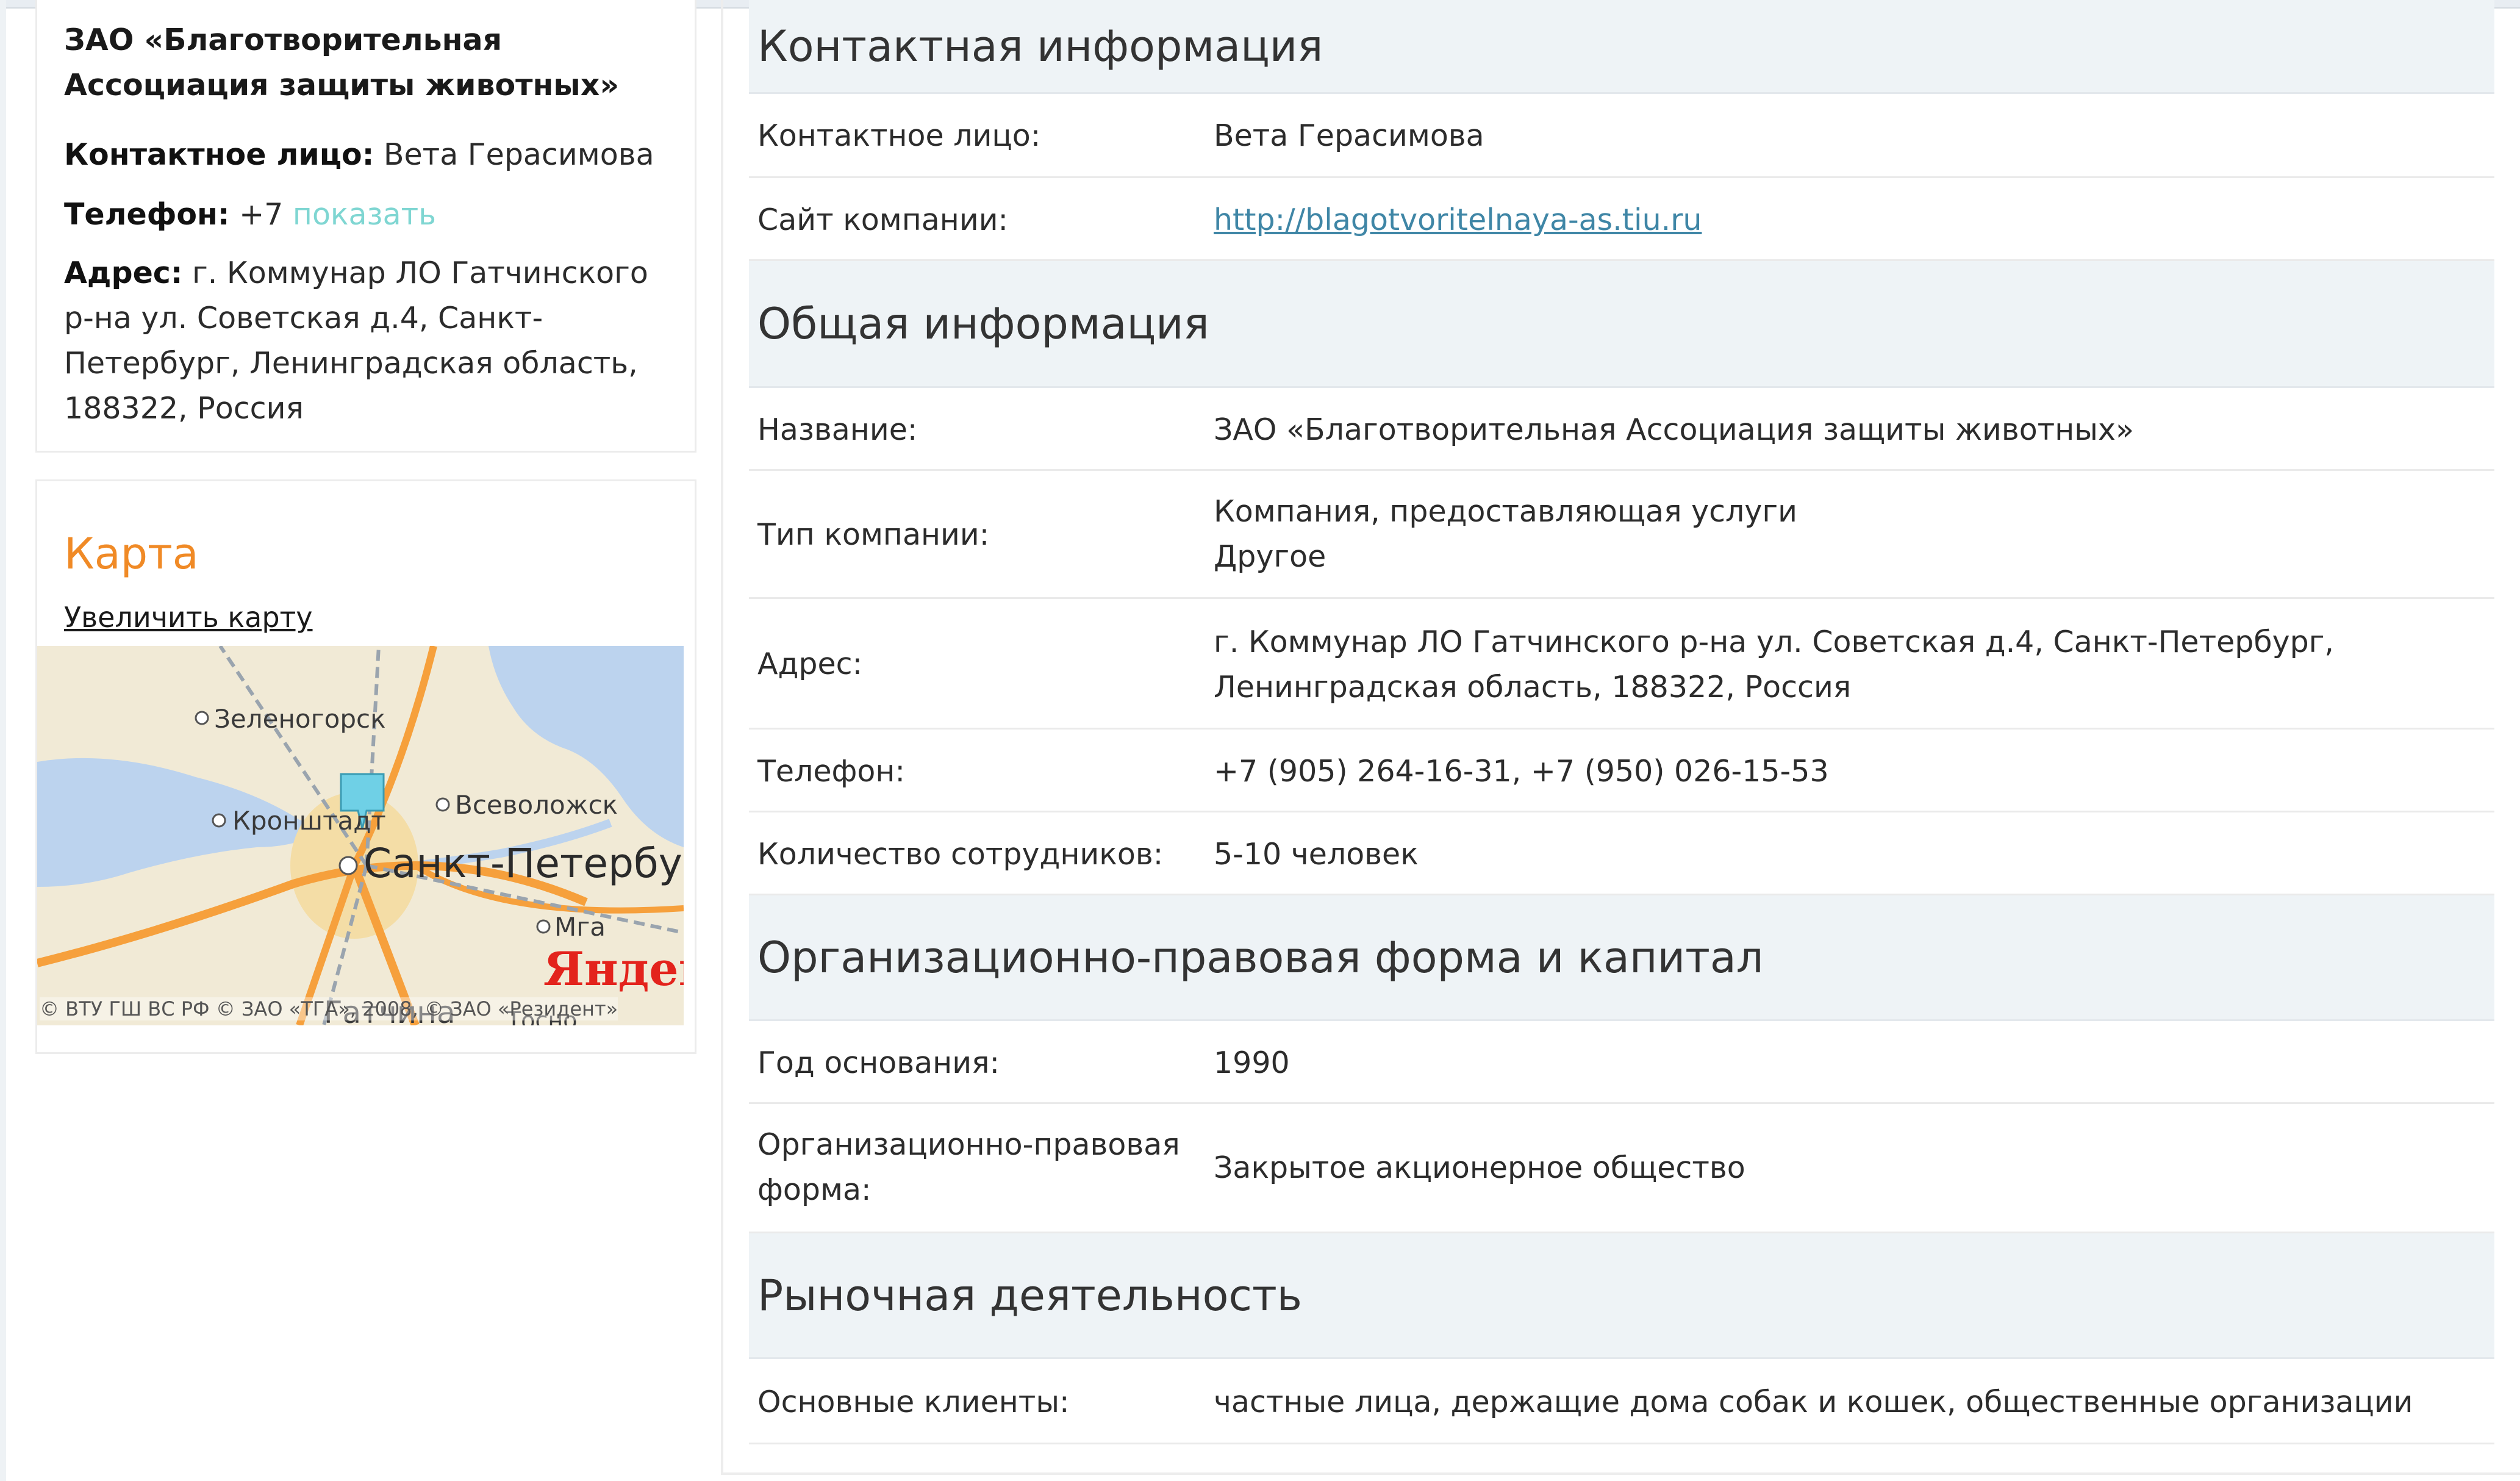  What do you see at coordinates (364, 214) in the screenshot?
I see `show-phone-link: показать` at bounding box center [364, 214].